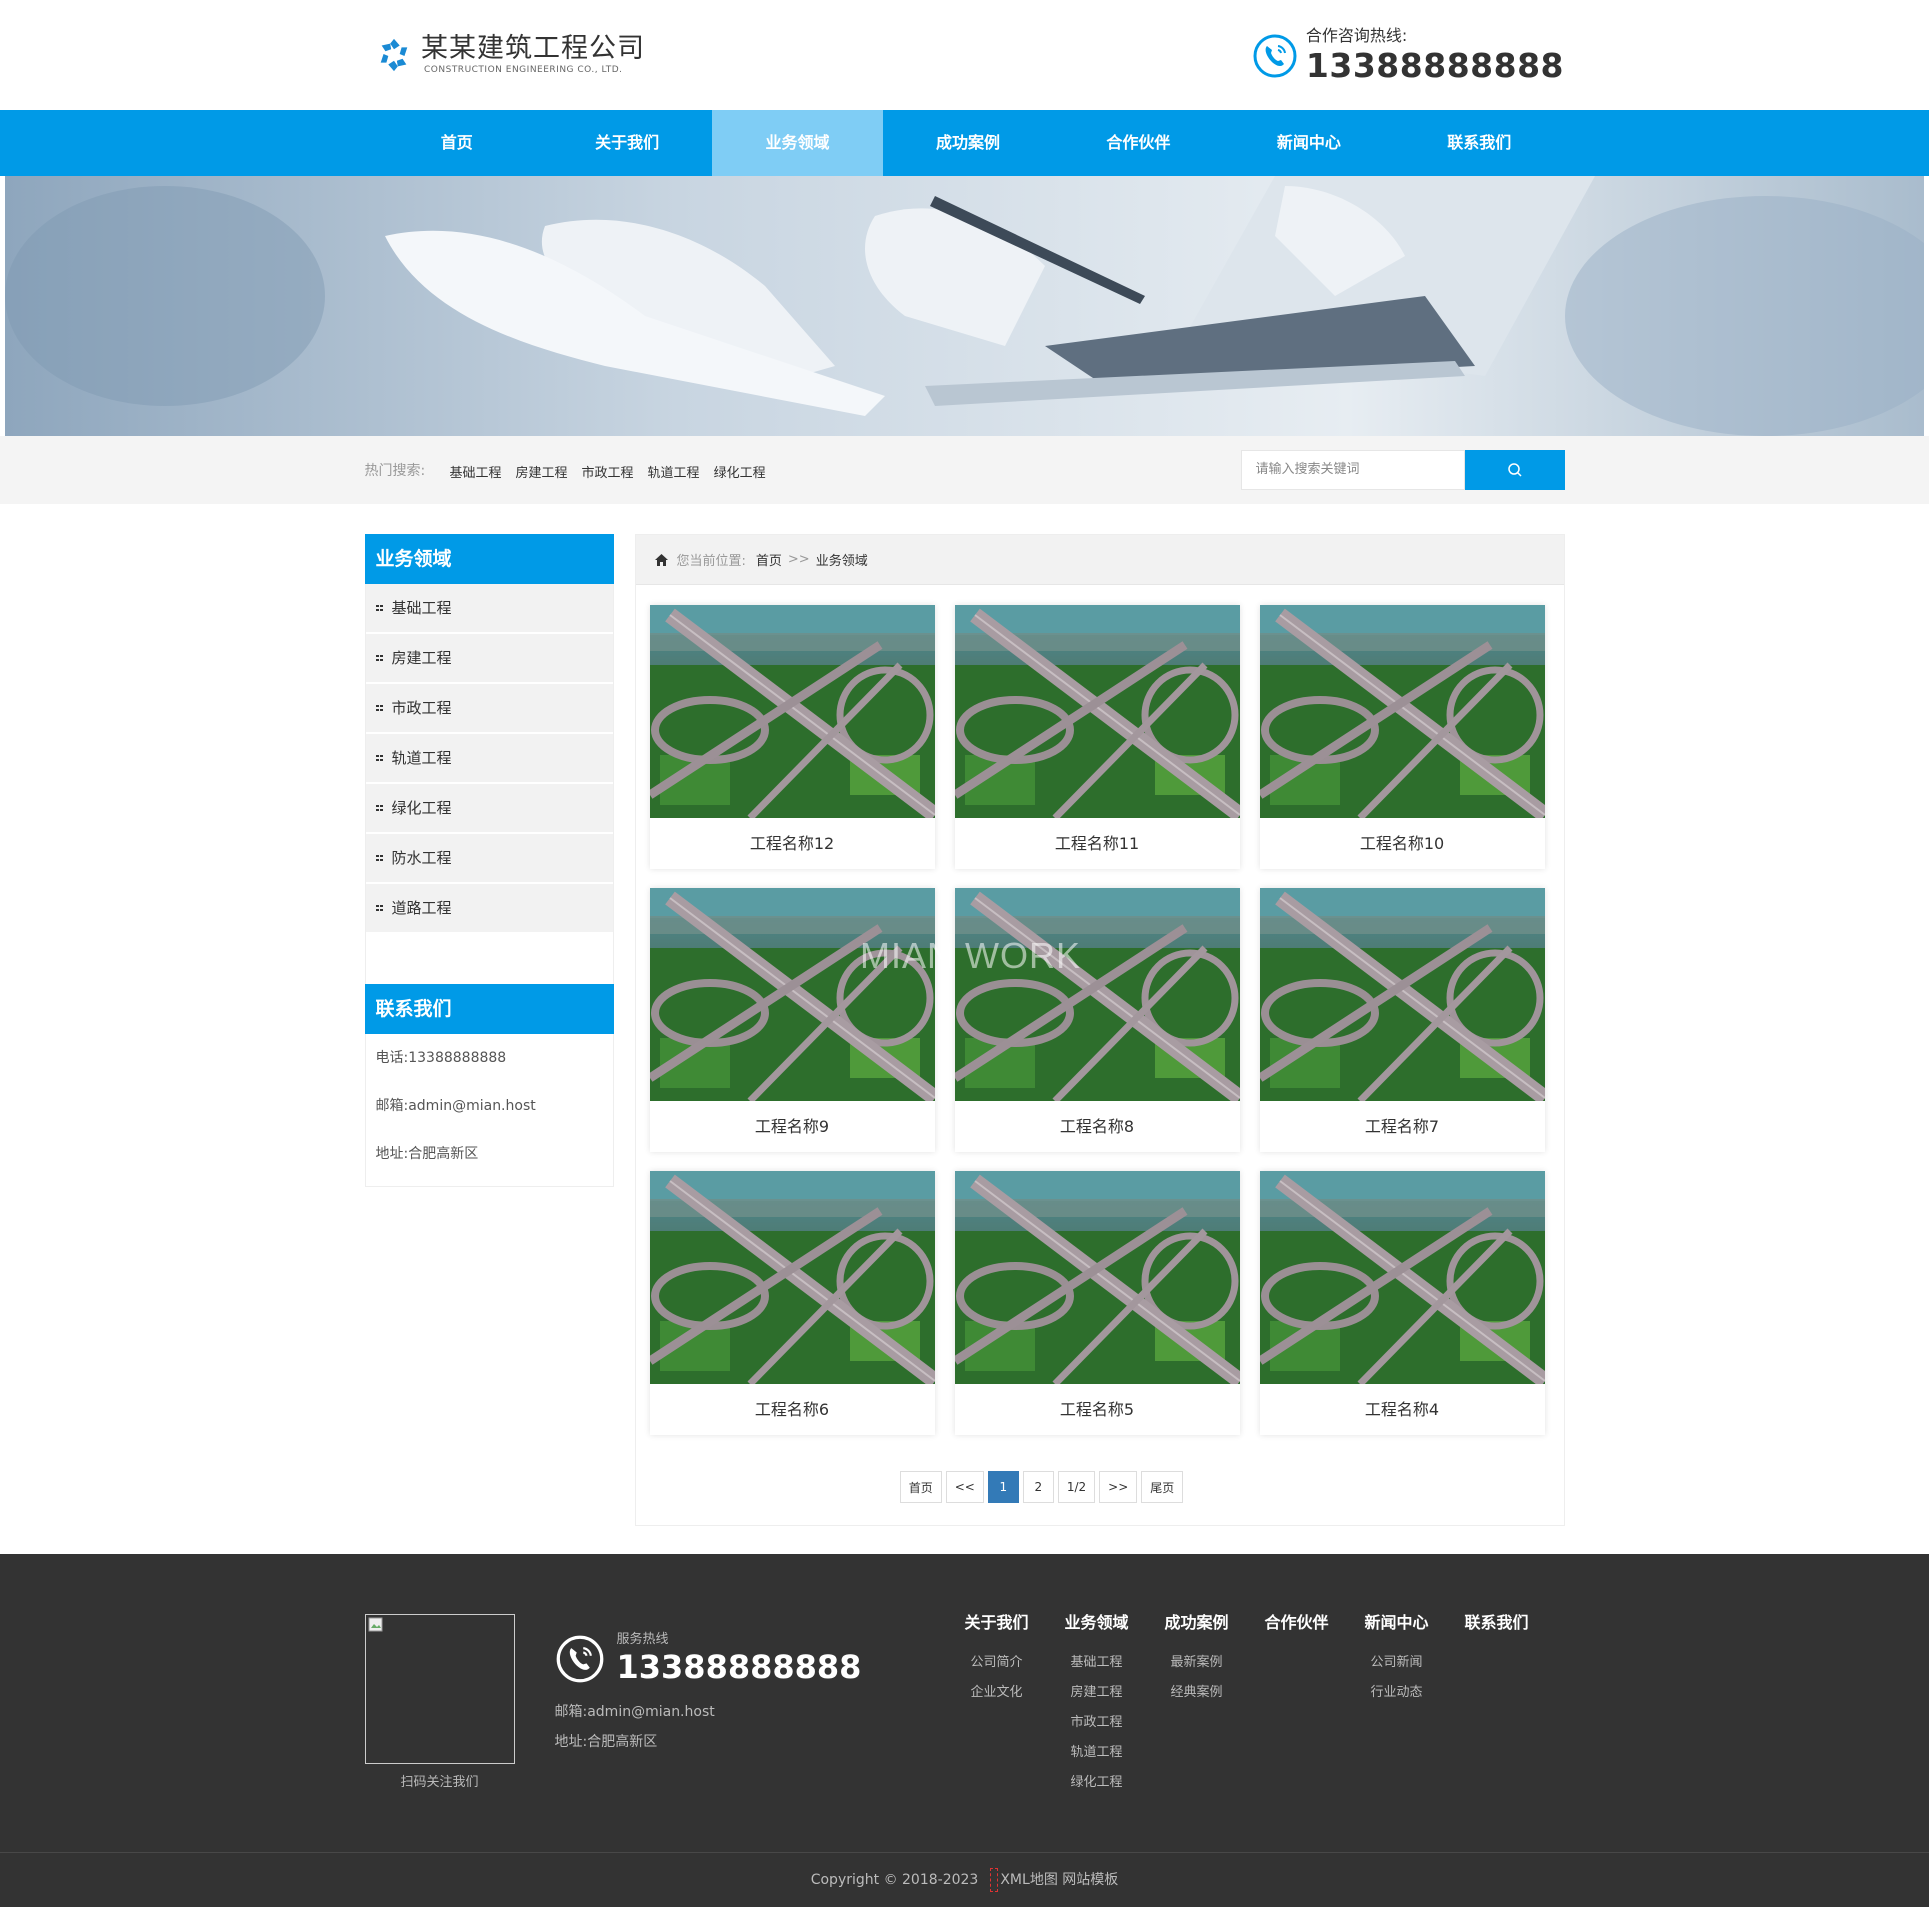 This screenshot has width=1929, height=1907. I want to click on project-card: 工程名称5, so click(1097, 1303).